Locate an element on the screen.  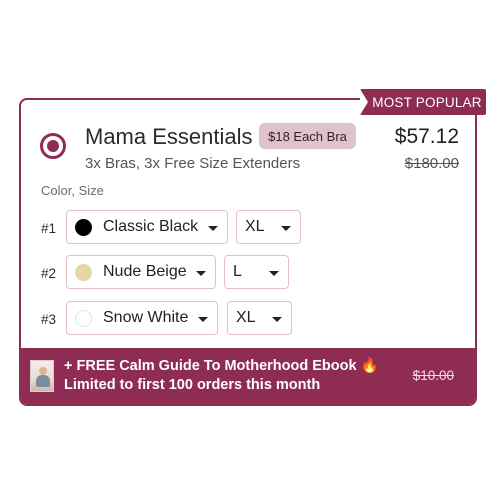
color-select: Snow White is located at coordinates (142, 318).